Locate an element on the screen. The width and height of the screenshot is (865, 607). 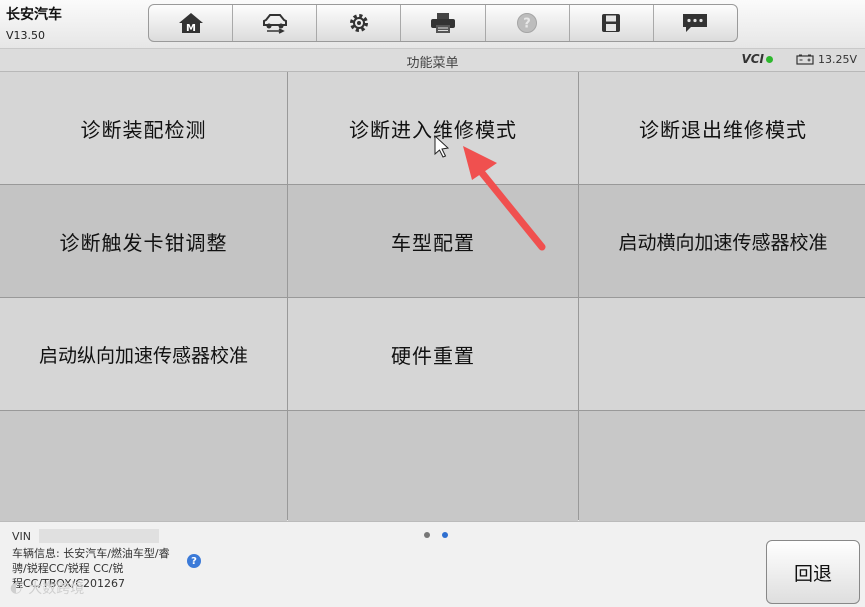
settings-button is located at coordinates (359, 23).